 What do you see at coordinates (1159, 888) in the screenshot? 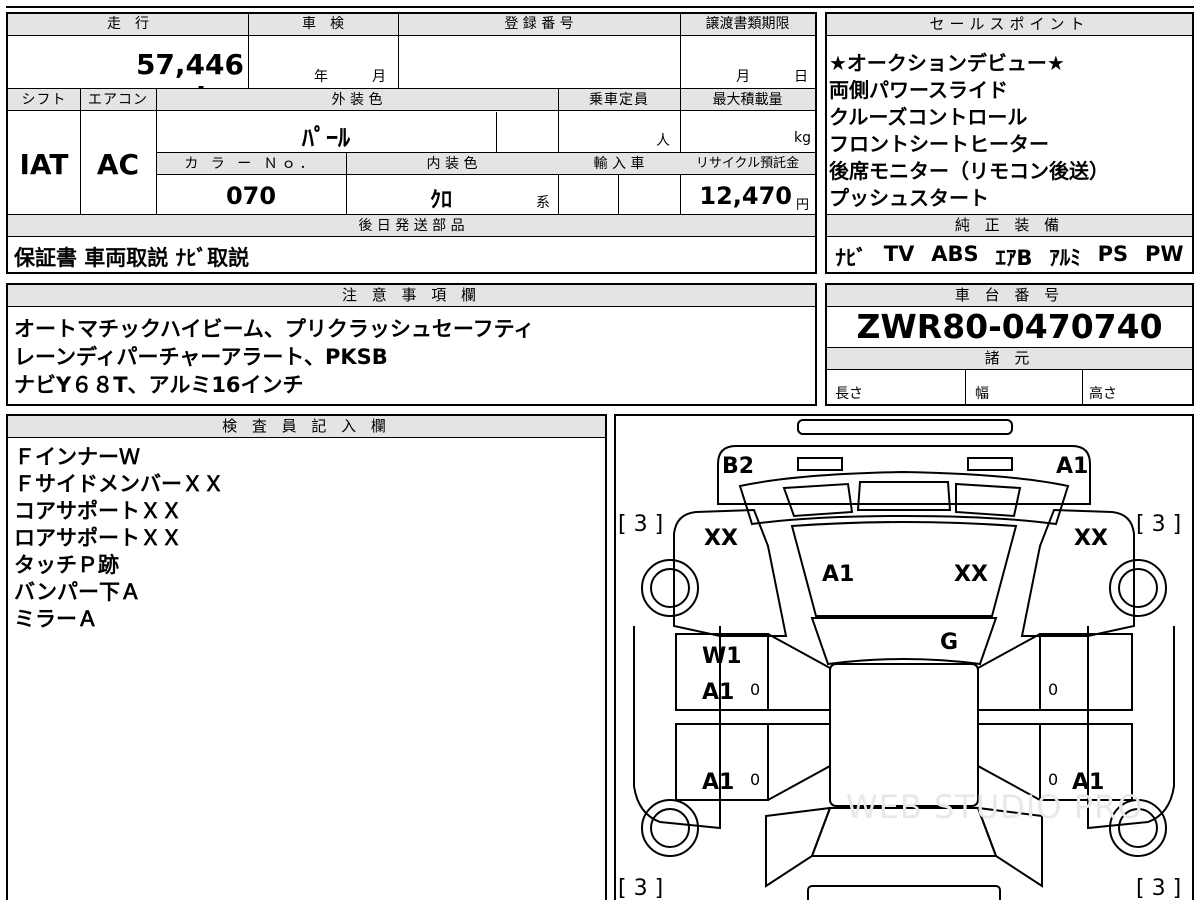
I see `bracket-br: [ 3 ]` at bounding box center [1159, 888].